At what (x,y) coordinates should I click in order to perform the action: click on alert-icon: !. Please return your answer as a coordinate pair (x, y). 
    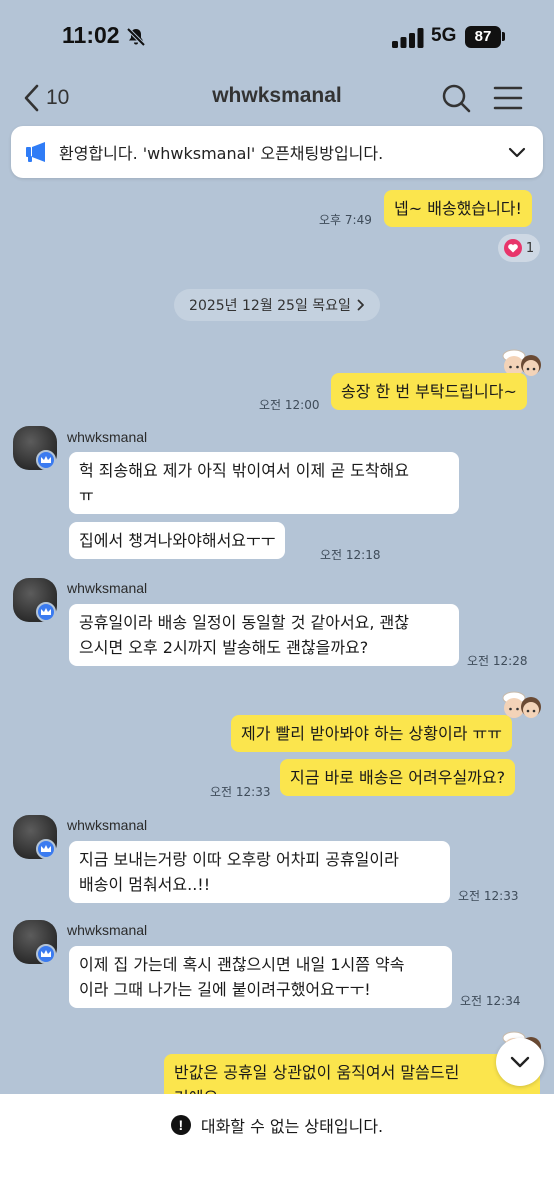
    Looking at the image, I should click on (180, 1125).